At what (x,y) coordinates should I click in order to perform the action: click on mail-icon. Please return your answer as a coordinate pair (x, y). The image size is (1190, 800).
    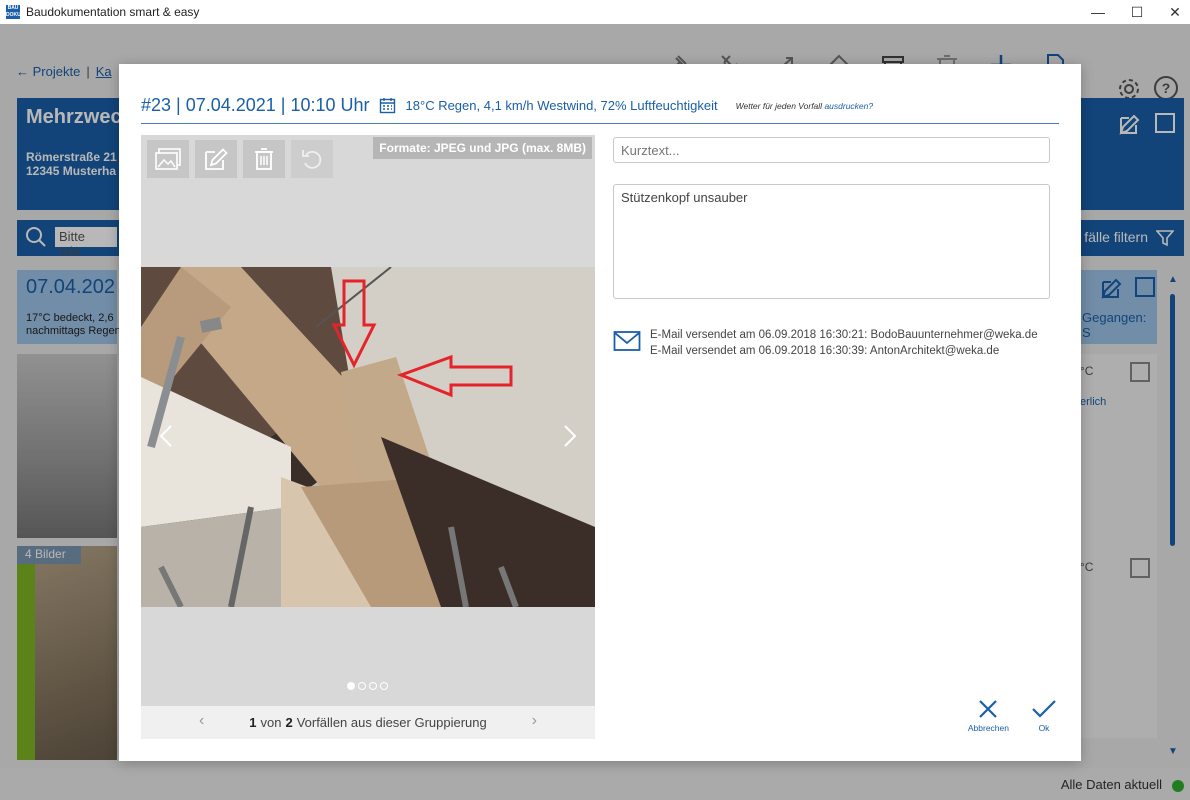
    Looking at the image, I should click on (627, 341).